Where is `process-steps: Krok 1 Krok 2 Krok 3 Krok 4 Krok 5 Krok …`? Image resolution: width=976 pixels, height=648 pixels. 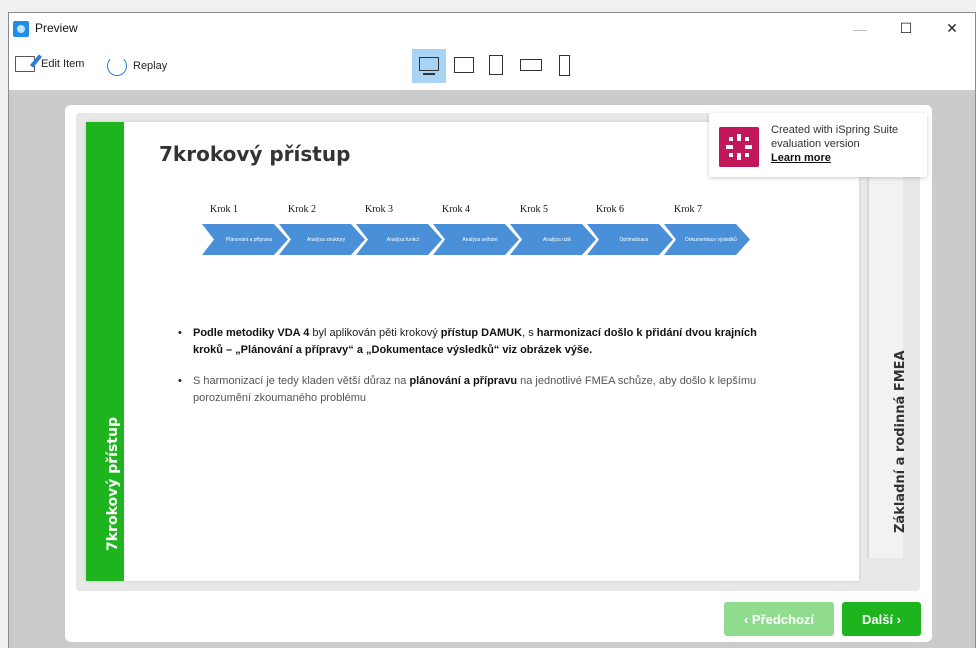 process-steps: Krok 1 Krok 2 Krok 3 Krok 4 Krok 5 Krok … is located at coordinates (483, 229).